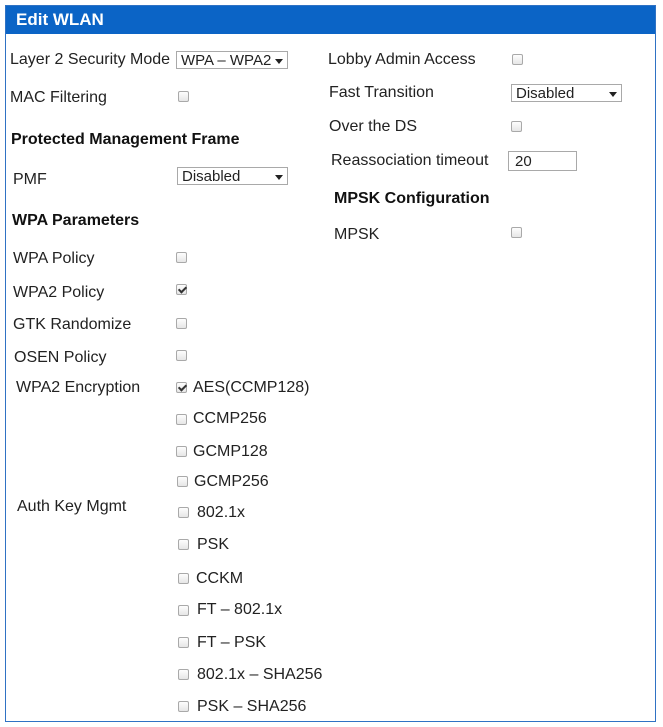 Image resolution: width=663 pixels, height=727 pixels. Describe the element at coordinates (213, 544) in the screenshot. I see `akm-psk-label: PSK` at that location.